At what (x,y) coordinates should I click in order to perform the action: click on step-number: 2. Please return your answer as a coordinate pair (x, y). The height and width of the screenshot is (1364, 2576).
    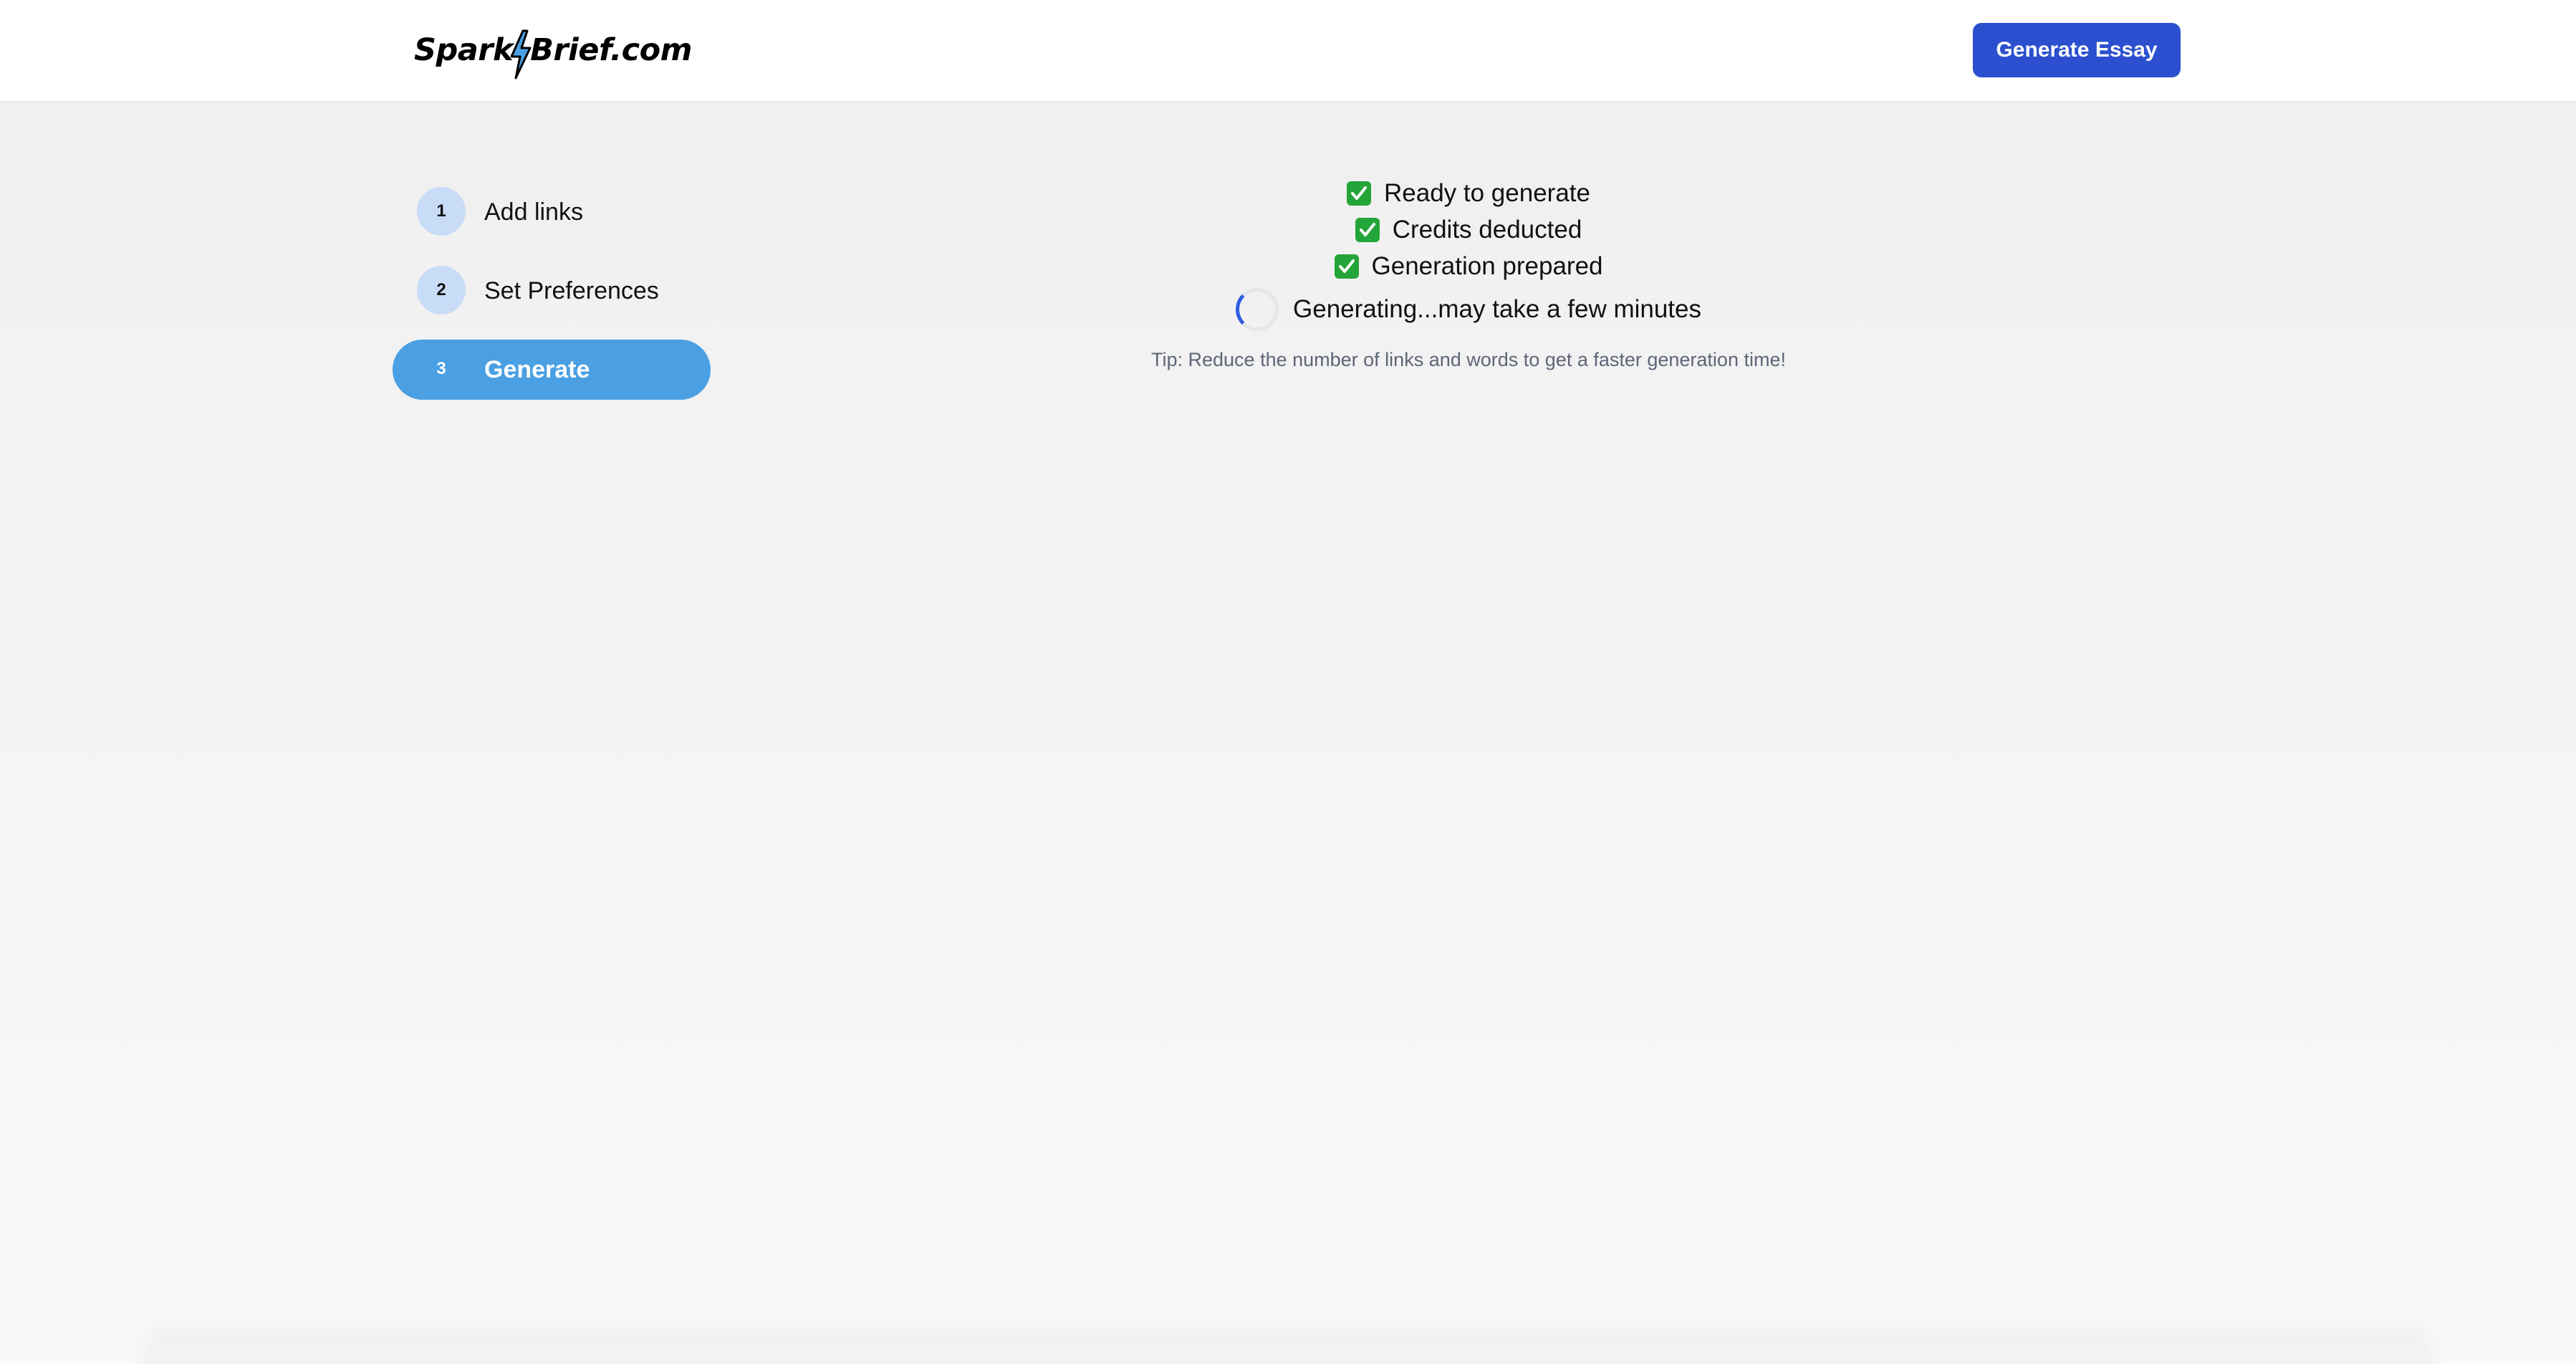
    Looking at the image, I should click on (442, 290).